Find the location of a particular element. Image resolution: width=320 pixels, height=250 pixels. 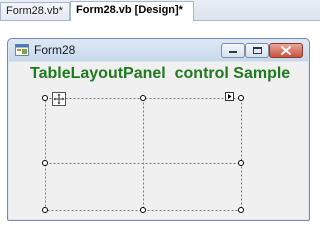

move-icon is located at coordinates (59, 99).